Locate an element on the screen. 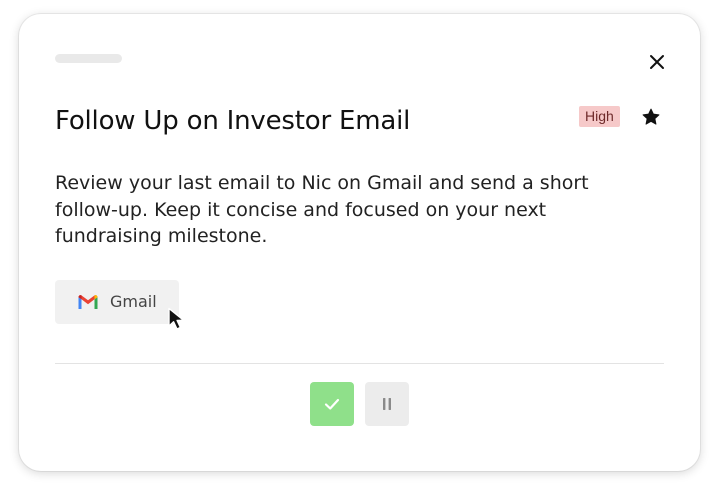  divider is located at coordinates (359, 363).